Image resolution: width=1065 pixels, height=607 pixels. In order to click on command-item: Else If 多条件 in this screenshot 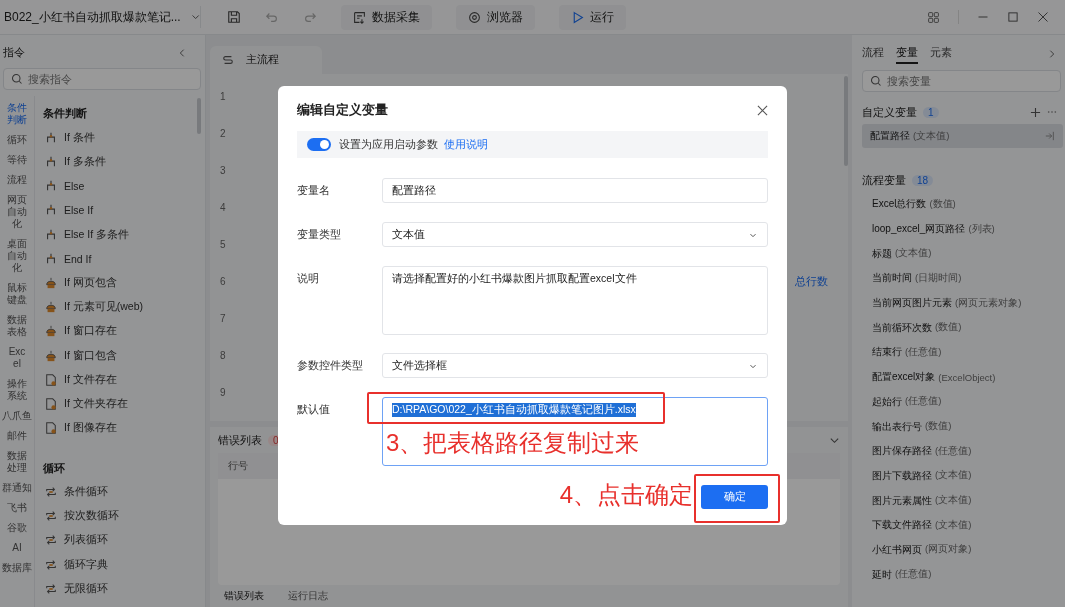, I will do `click(97, 234)`.